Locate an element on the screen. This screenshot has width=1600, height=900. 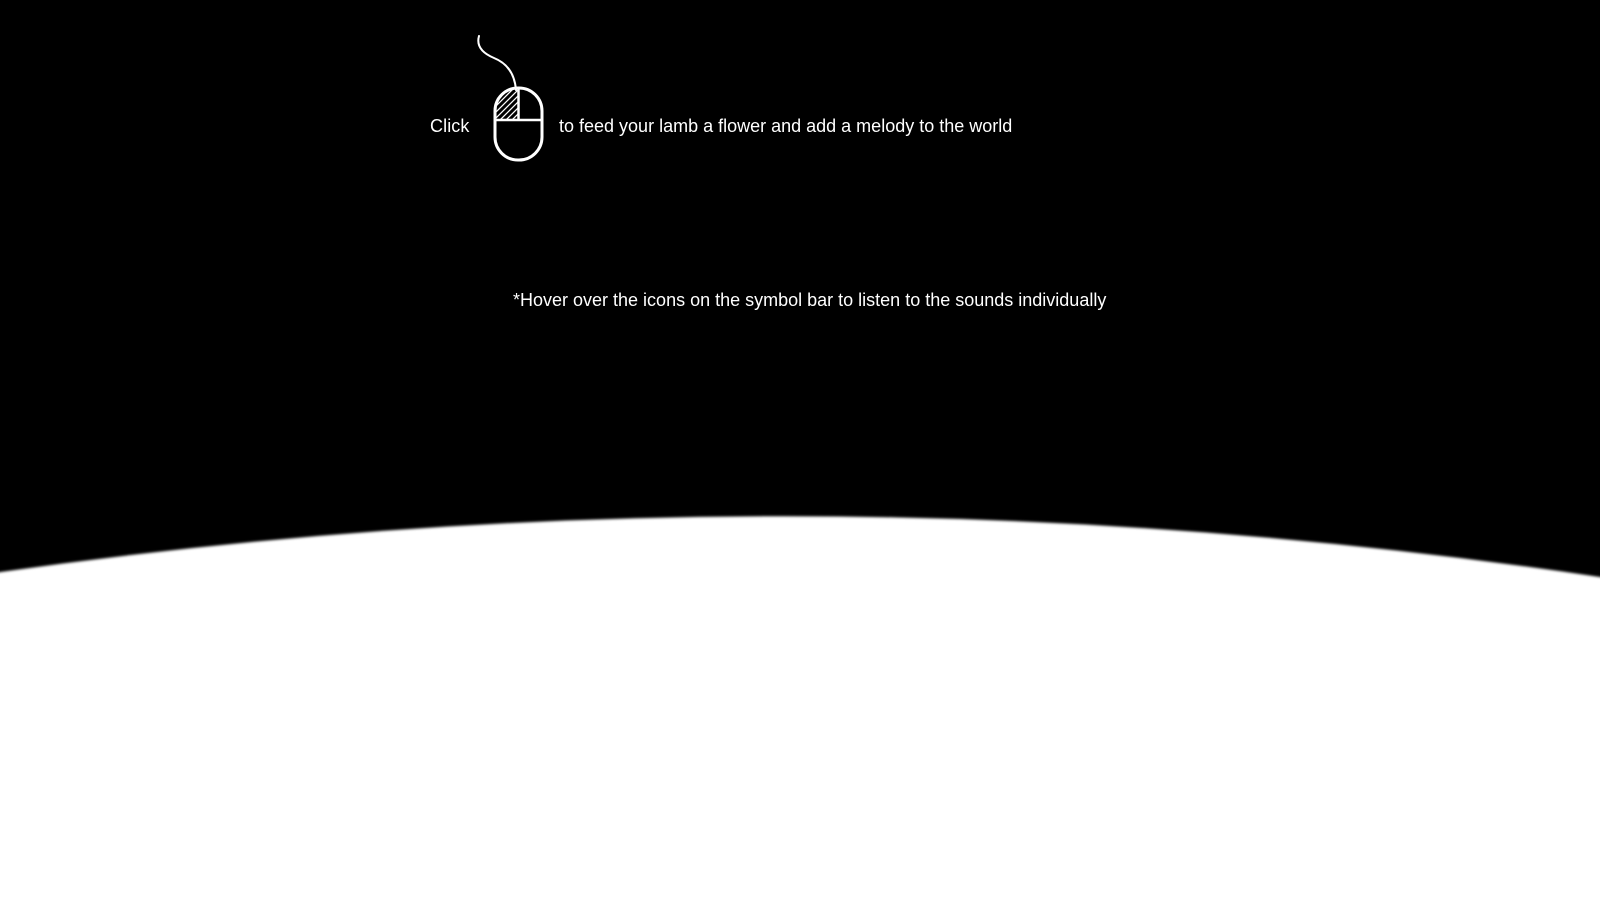
mouse-left-click-icon is located at coordinates (510, 98).